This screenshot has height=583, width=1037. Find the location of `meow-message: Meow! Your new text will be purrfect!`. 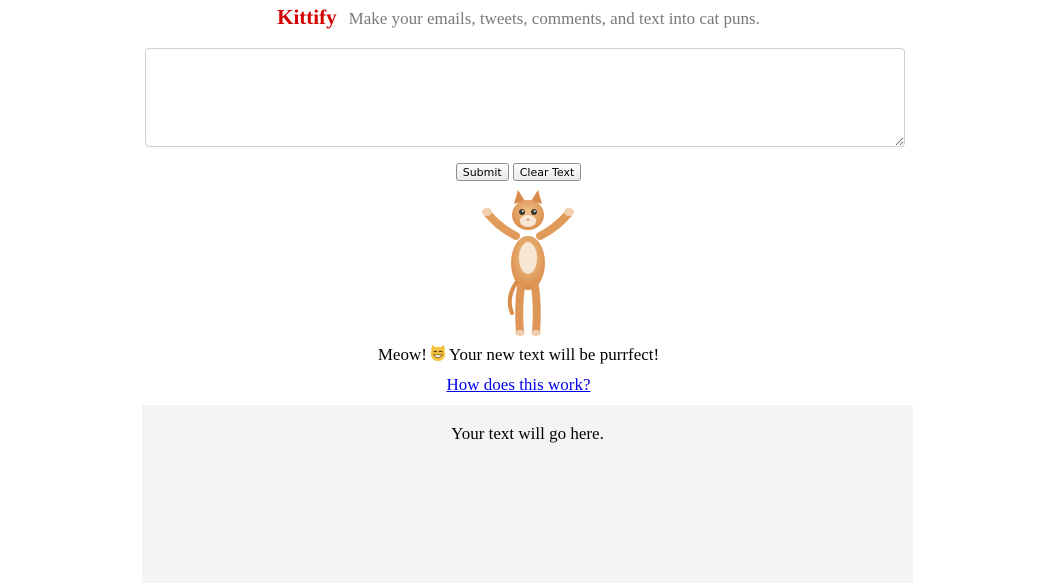

meow-message: Meow! Your new text will be purrfect! is located at coordinates (518, 354).